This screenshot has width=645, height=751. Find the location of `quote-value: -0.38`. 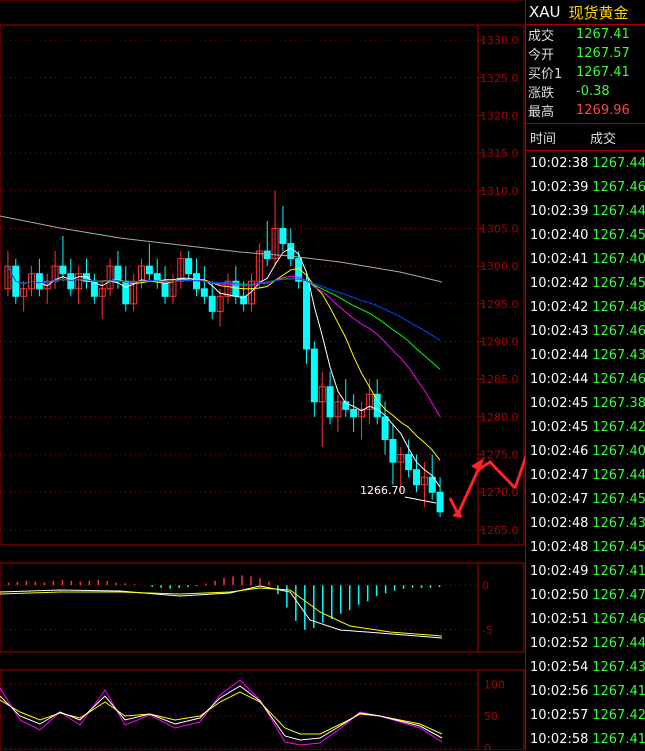

quote-value: -0.38 is located at coordinates (593, 91).